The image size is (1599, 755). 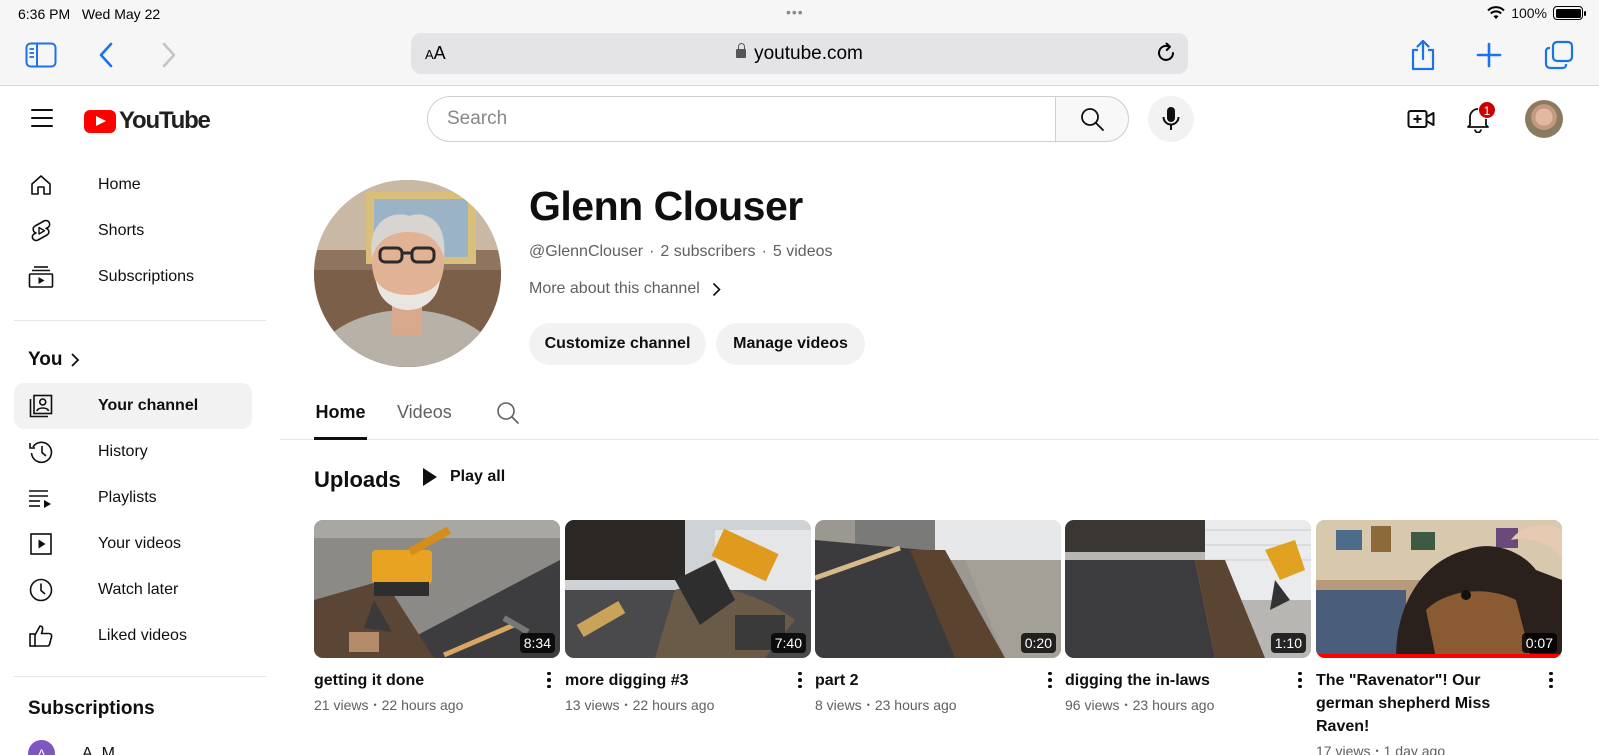 What do you see at coordinates (640, 705) in the screenshot?
I see `video-meta: 13 views • 22 hours ago` at bounding box center [640, 705].